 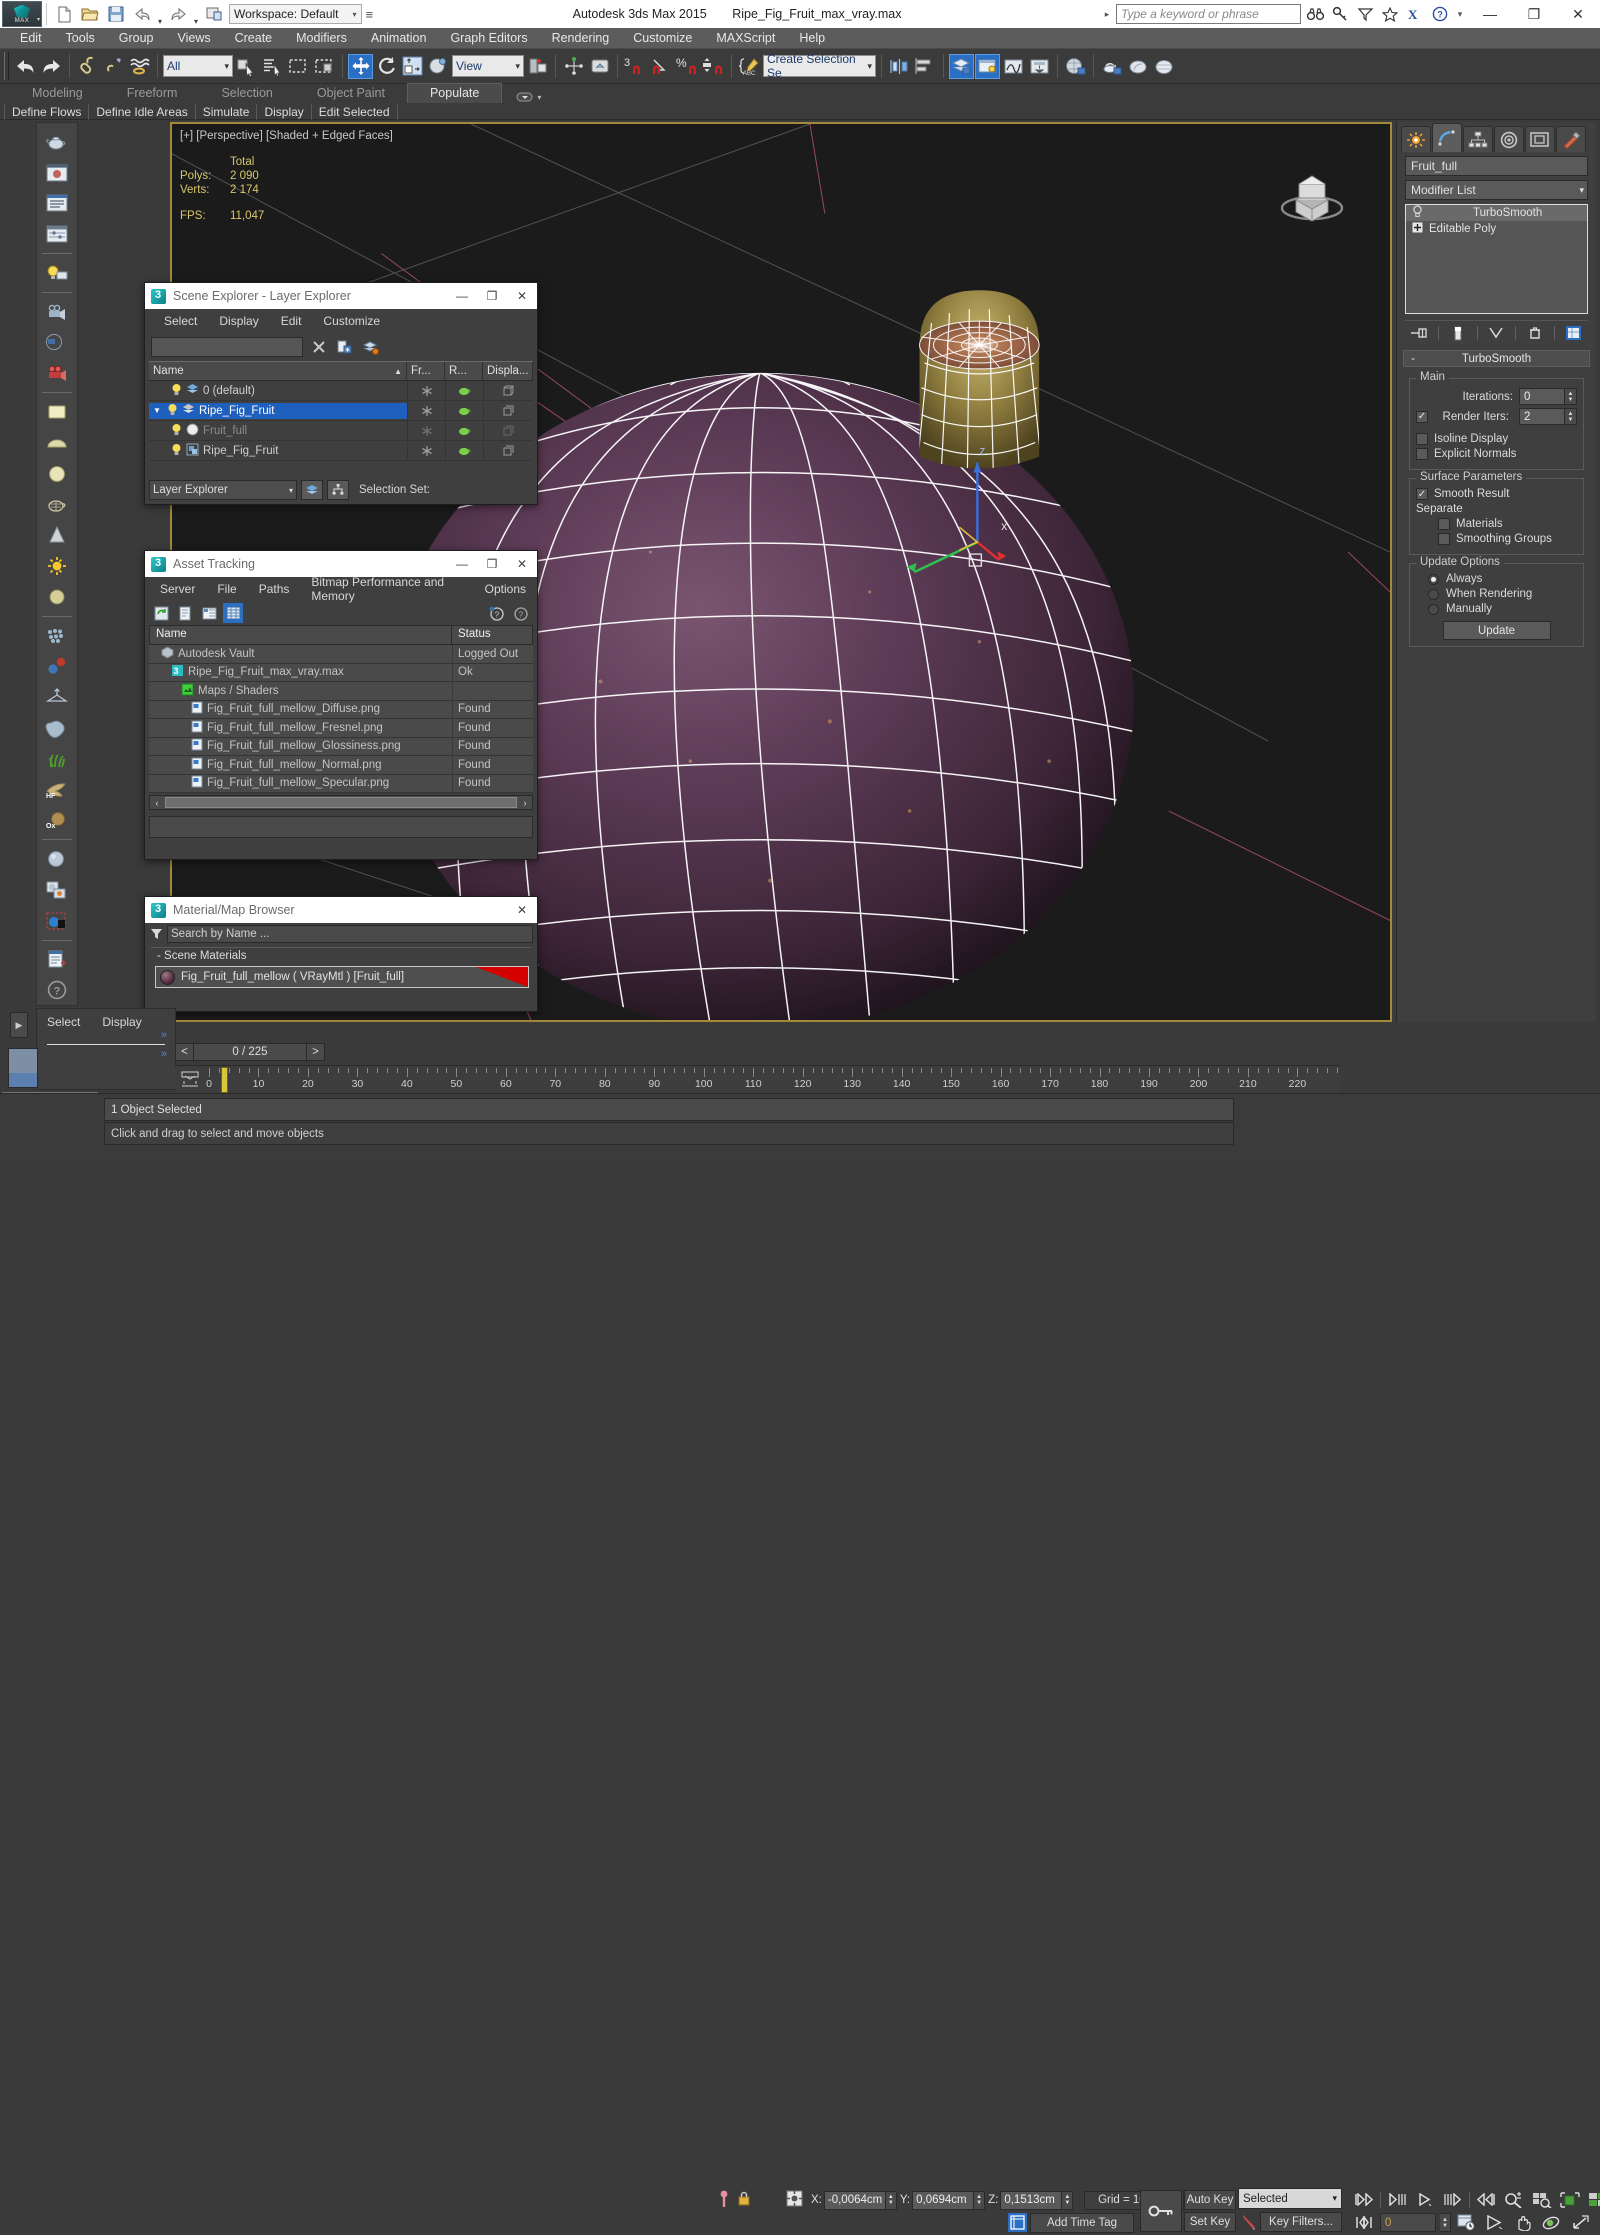 I want to click on favorites-star-icon, so click(x=1390, y=14).